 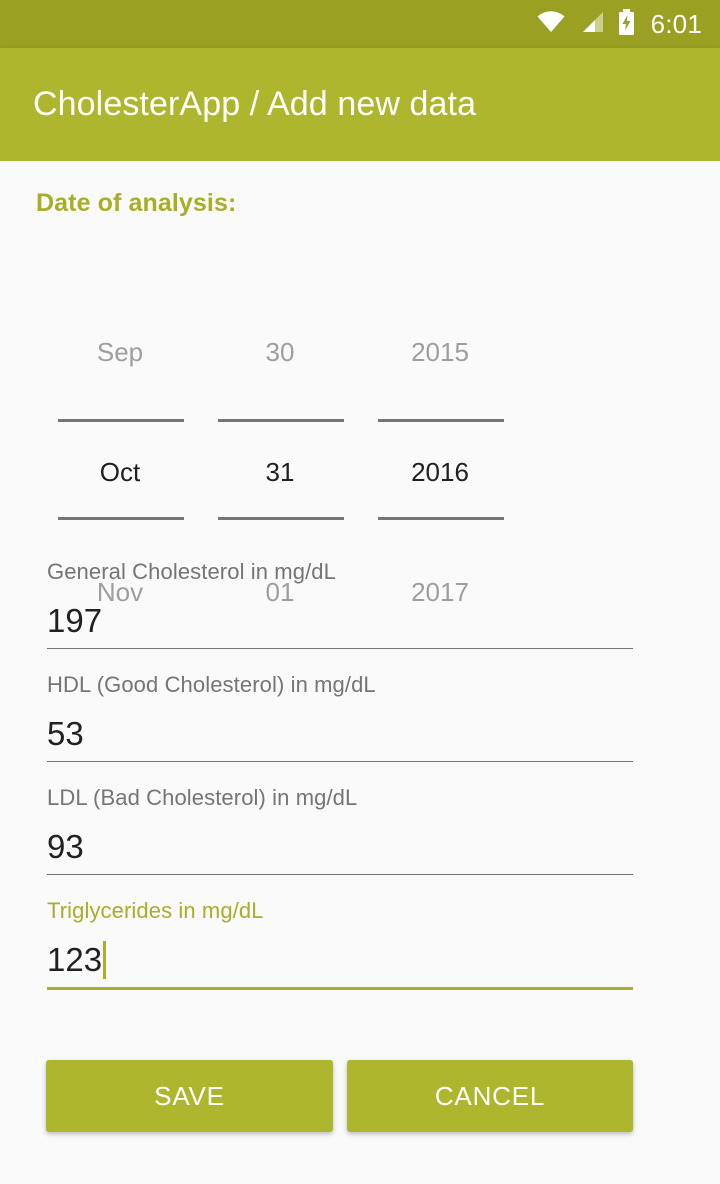 I want to click on field-triglycerides-label: Triglycerides in mg/dL, so click(x=155, y=910).